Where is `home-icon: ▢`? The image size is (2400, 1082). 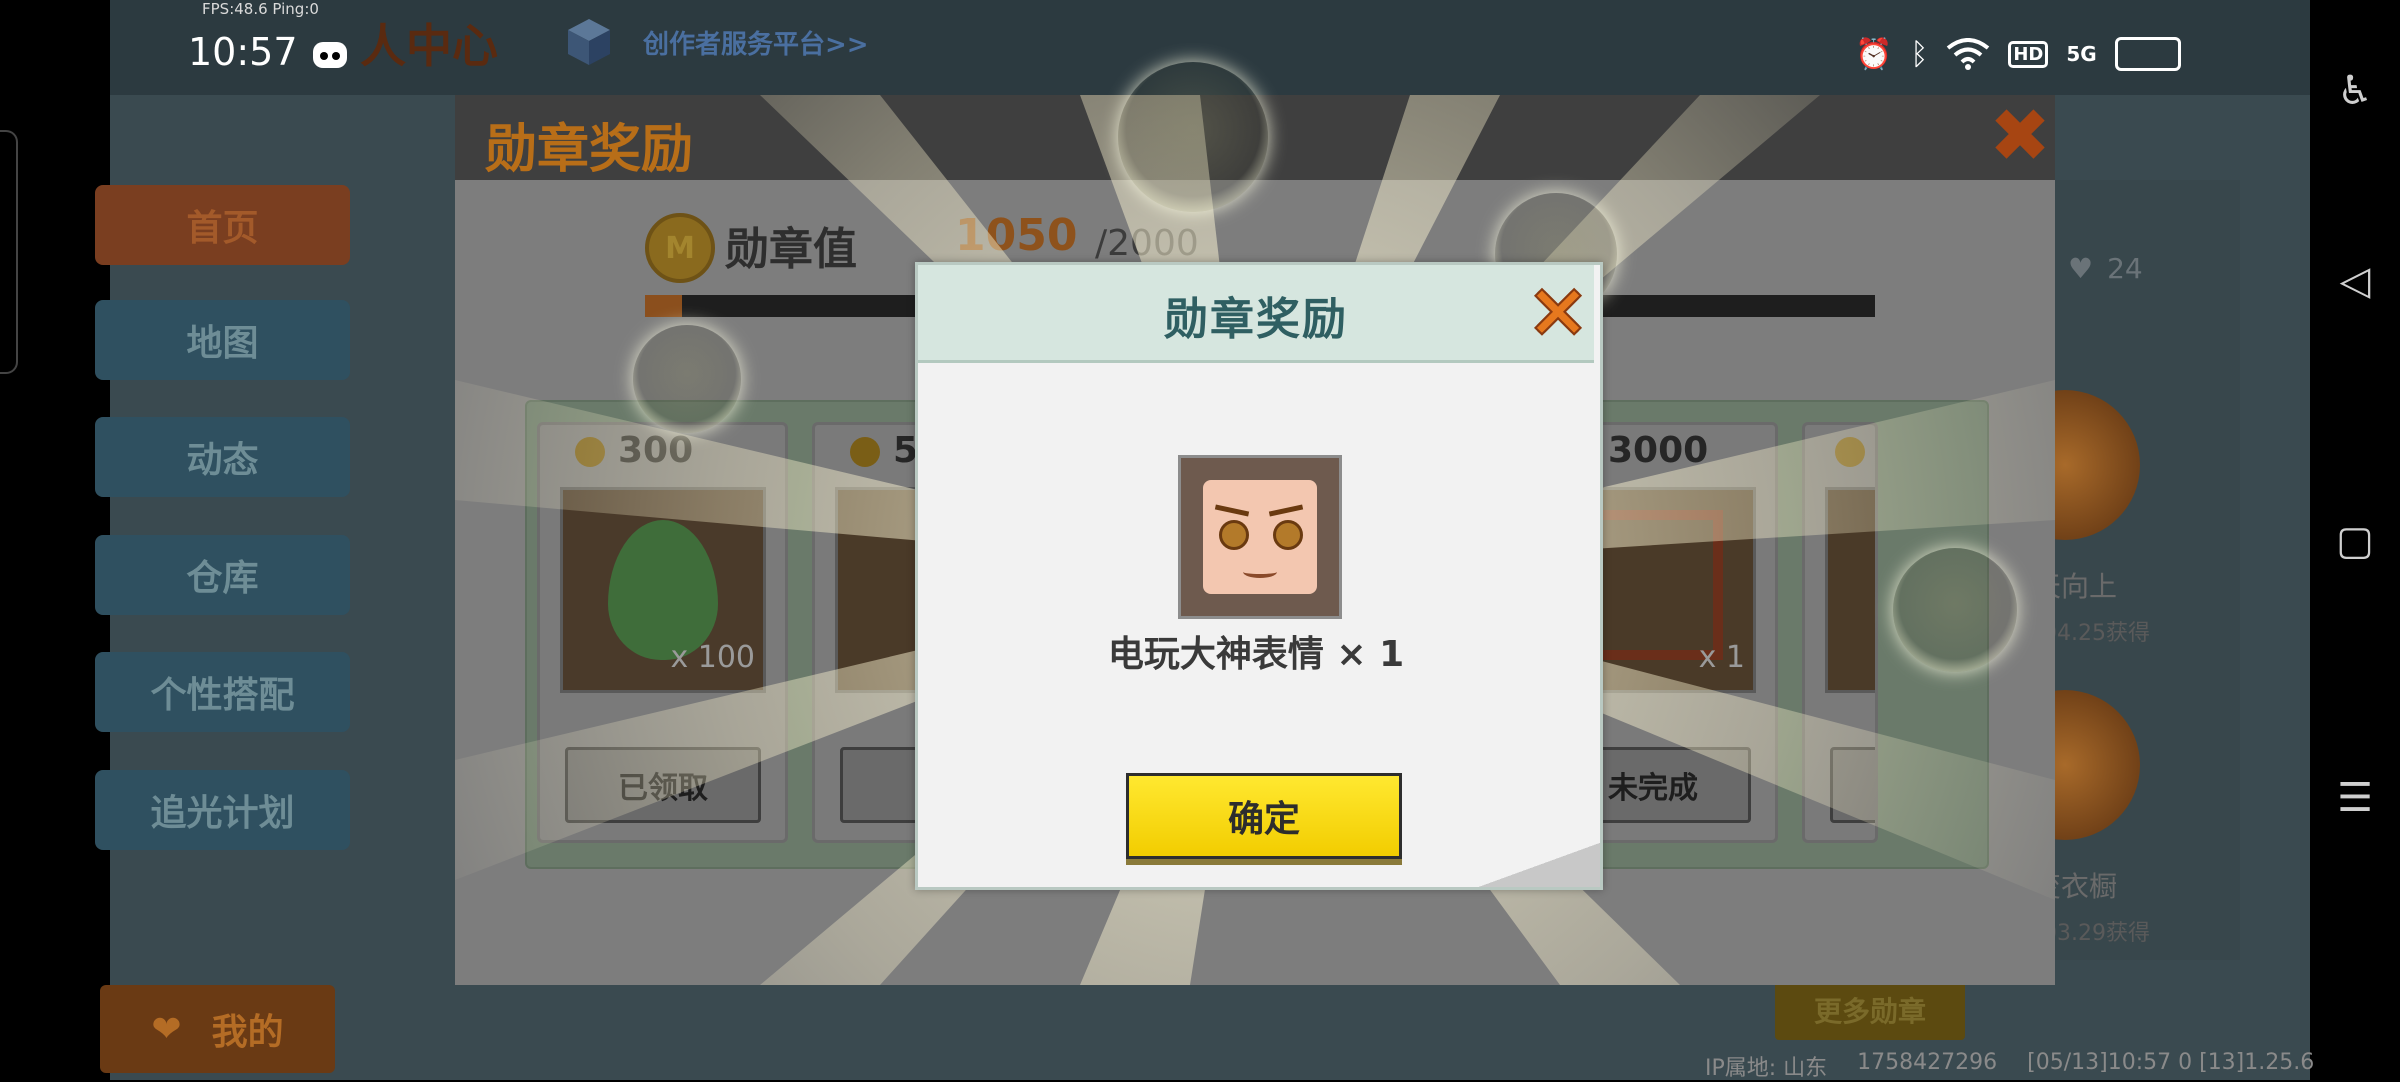 home-icon: ▢ is located at coordinates (2355, 541).